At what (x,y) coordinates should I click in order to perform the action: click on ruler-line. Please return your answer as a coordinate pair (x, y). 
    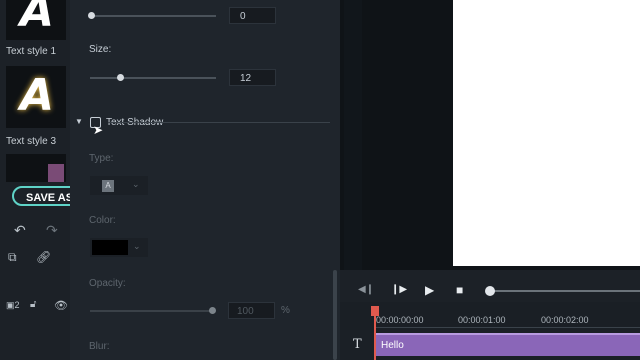
    Looking at the image, I should click on (507, 327).